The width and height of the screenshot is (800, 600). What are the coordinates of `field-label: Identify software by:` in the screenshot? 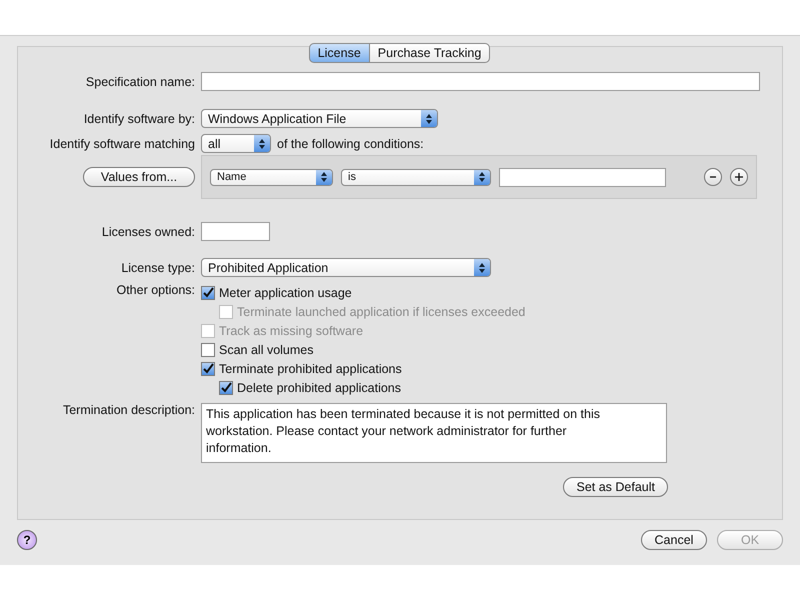 It's located at (139, 119).